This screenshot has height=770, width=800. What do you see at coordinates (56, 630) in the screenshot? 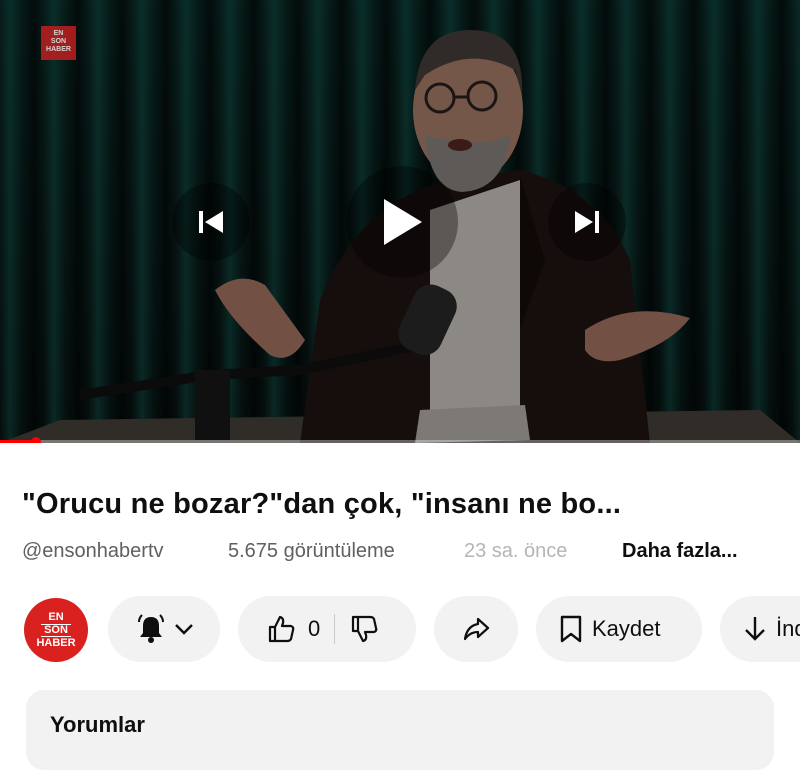
I see `channel-avatar: EN SON HABER` at bounding box center [56, 630].